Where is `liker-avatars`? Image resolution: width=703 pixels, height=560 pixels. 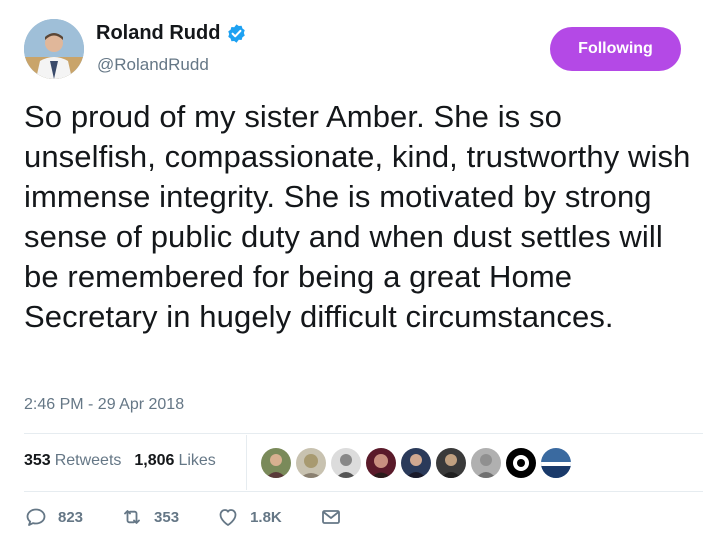
liker-avatars is located at coordinates (418, 463).